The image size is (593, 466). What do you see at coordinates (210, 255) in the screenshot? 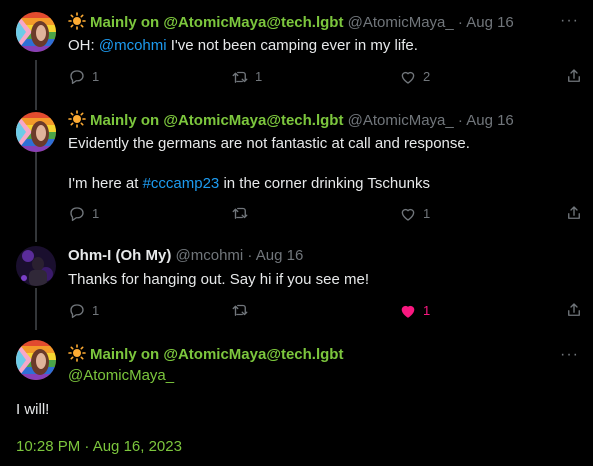
I see `handle: @mcohmi` at bounding box center [210, 255].